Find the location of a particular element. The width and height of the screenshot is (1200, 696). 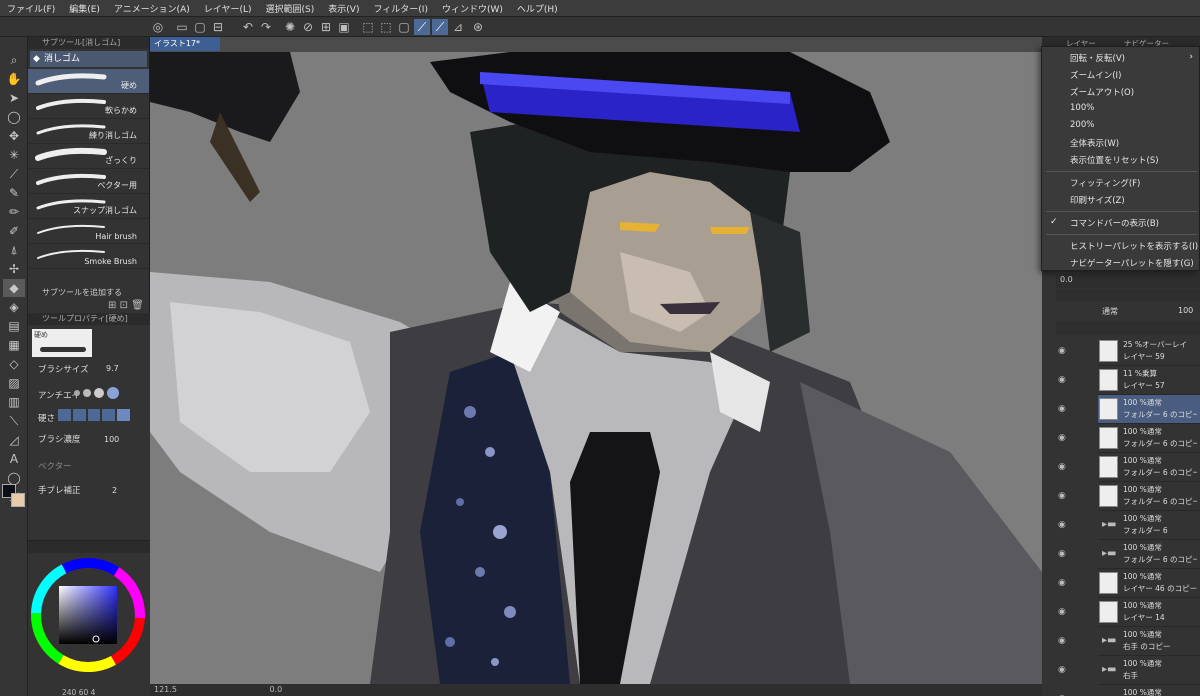

loading-icon: ✺ is located at coordinates (290, 27).